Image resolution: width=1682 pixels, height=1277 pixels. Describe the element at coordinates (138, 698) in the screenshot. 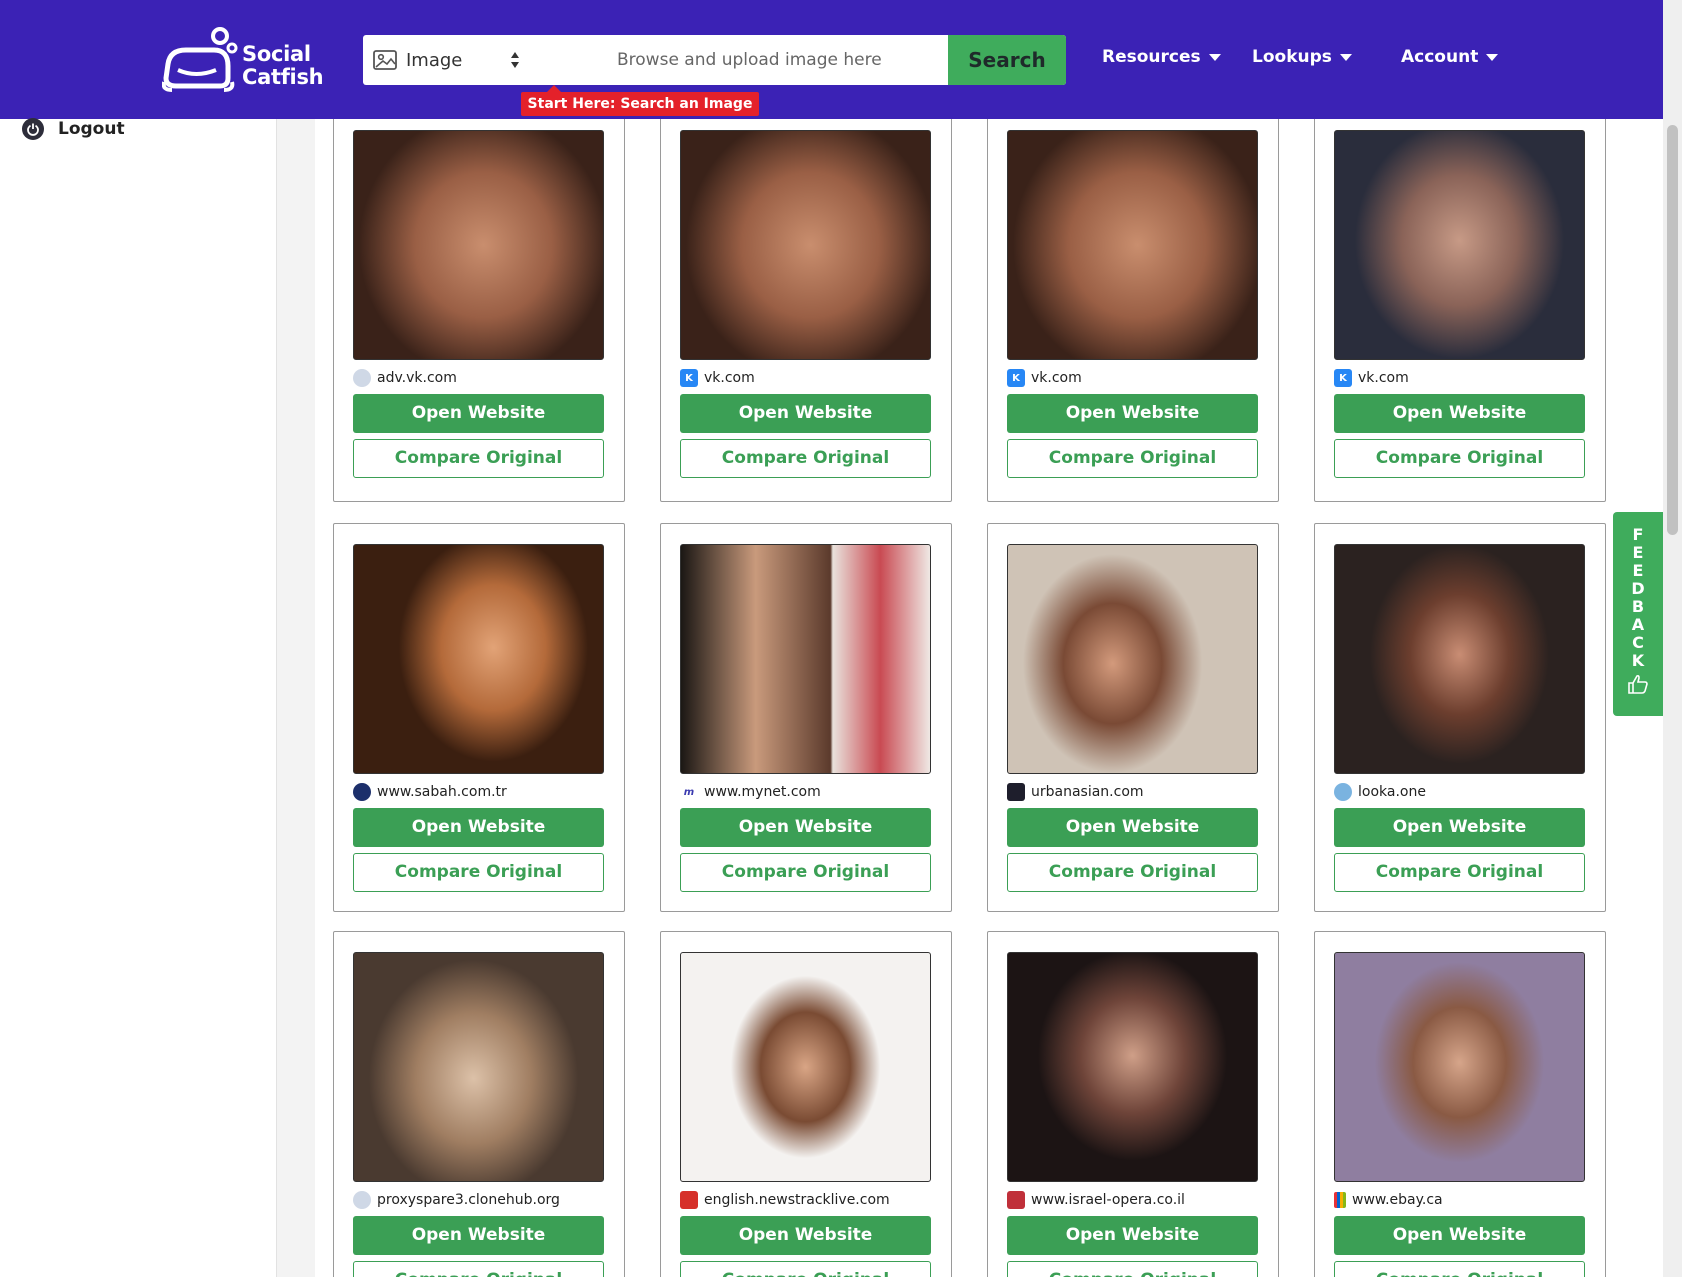

I see `sidebar` at that location.